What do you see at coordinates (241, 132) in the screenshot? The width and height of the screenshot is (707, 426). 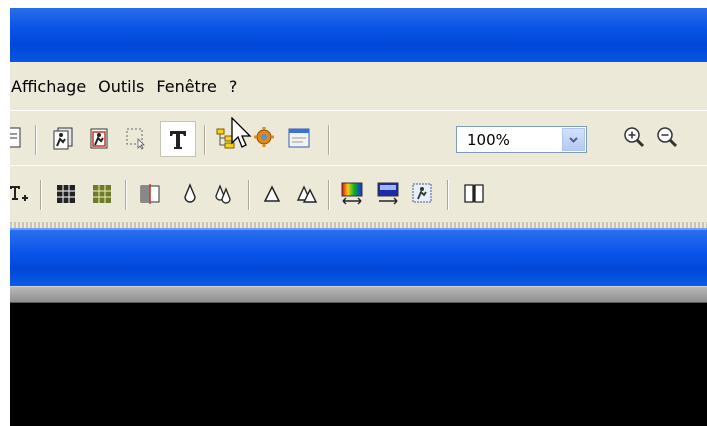 I see `mouse-cursor-icon` at bounding box center [241, 132].